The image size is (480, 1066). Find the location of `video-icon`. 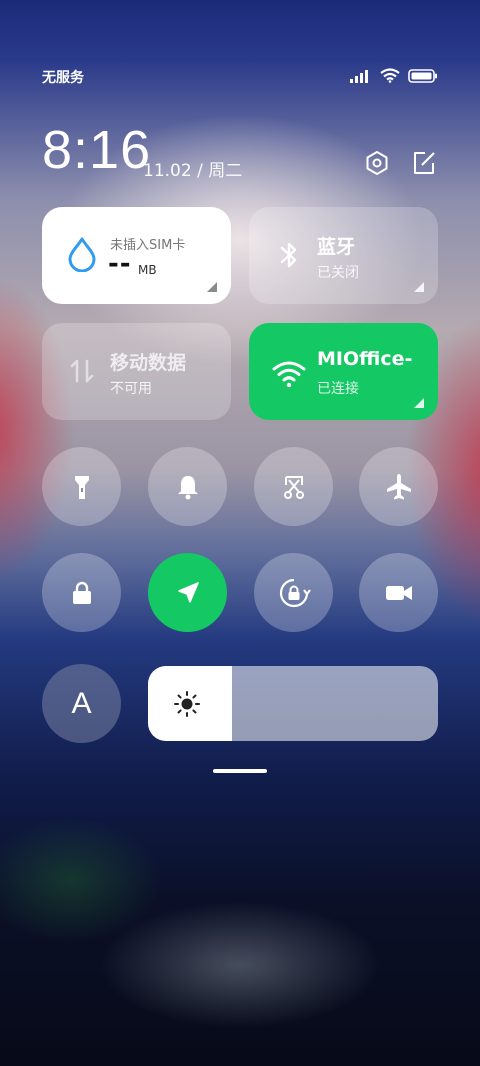

video-icon is located at coordinates (398, 592).